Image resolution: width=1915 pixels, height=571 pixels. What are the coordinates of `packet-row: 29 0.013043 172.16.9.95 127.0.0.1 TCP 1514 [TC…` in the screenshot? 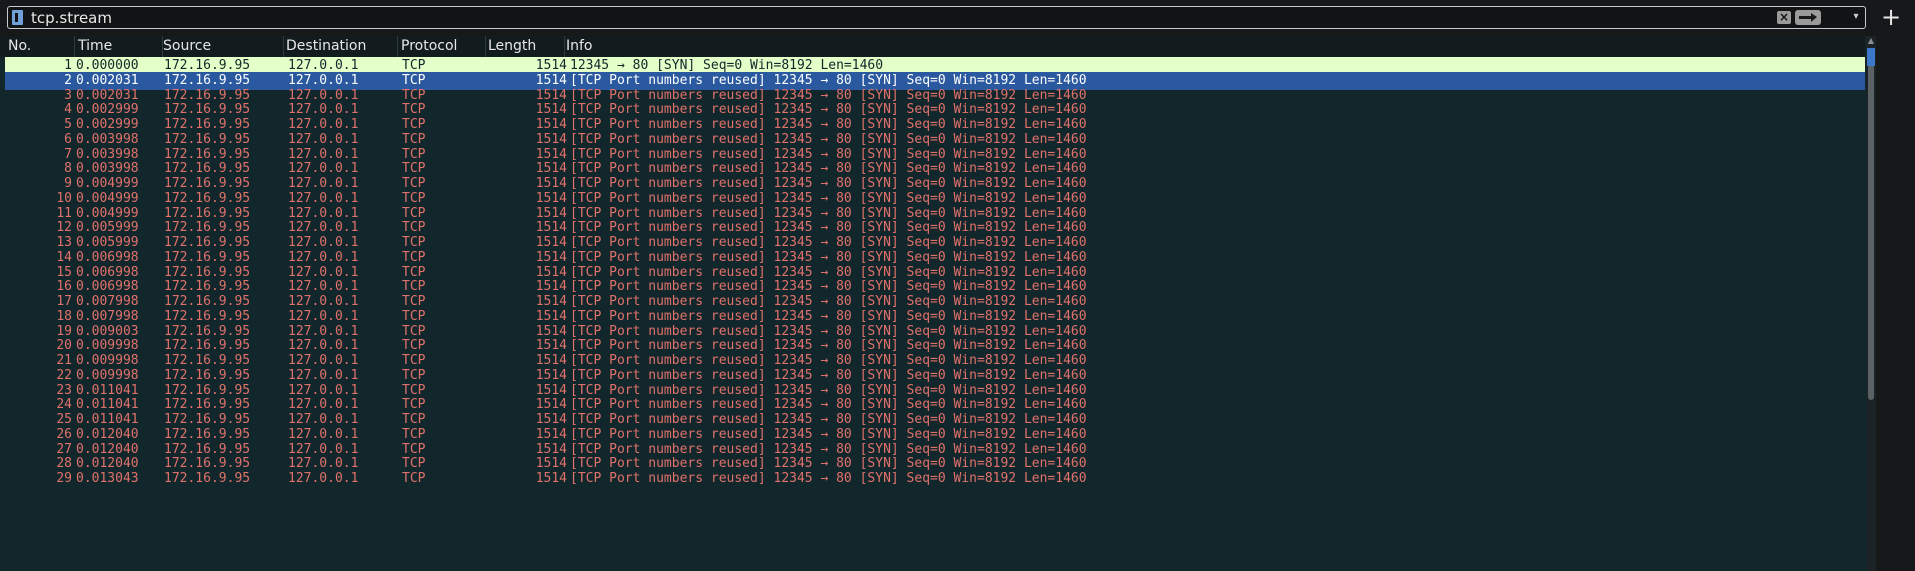 It's located at (935, 479).